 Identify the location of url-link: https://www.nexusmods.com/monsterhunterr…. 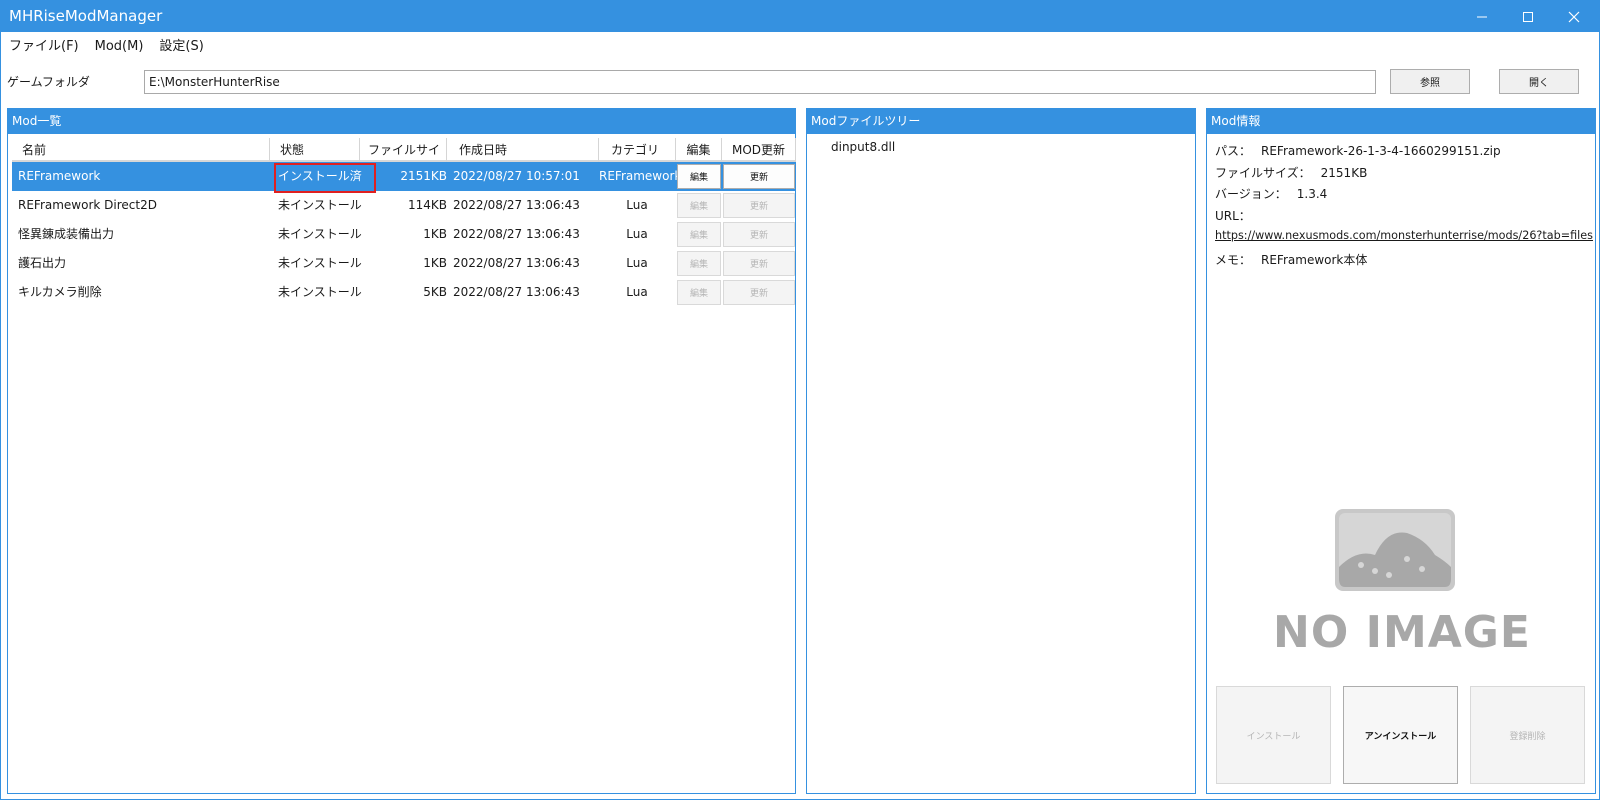
(1404, 235).